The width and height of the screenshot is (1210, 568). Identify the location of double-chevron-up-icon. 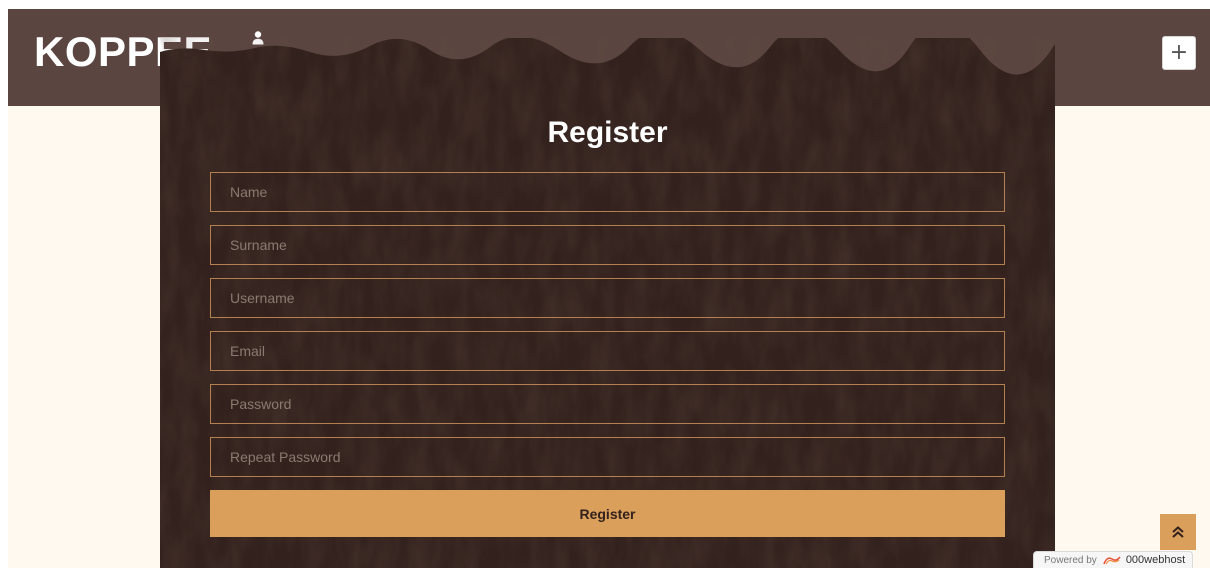
(1178, 532).